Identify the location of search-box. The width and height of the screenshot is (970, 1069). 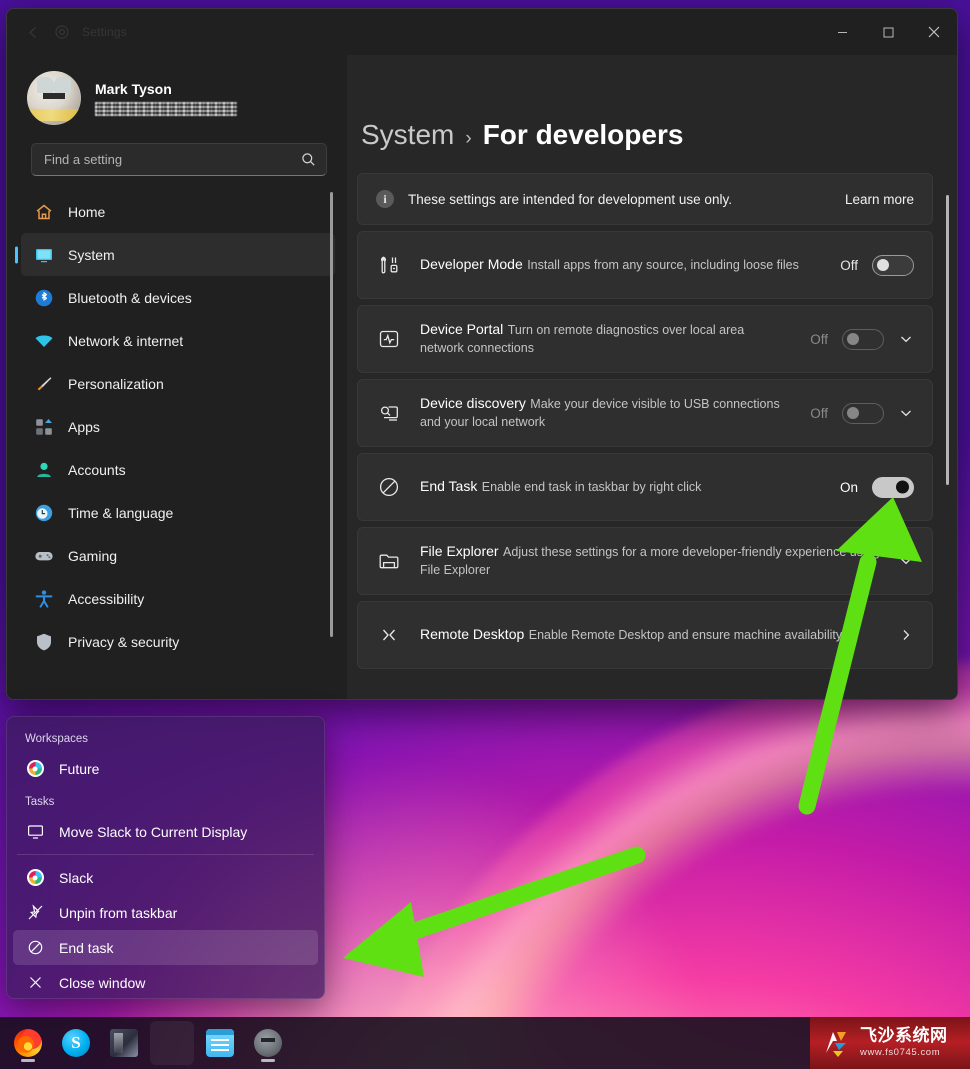
(179, 159).